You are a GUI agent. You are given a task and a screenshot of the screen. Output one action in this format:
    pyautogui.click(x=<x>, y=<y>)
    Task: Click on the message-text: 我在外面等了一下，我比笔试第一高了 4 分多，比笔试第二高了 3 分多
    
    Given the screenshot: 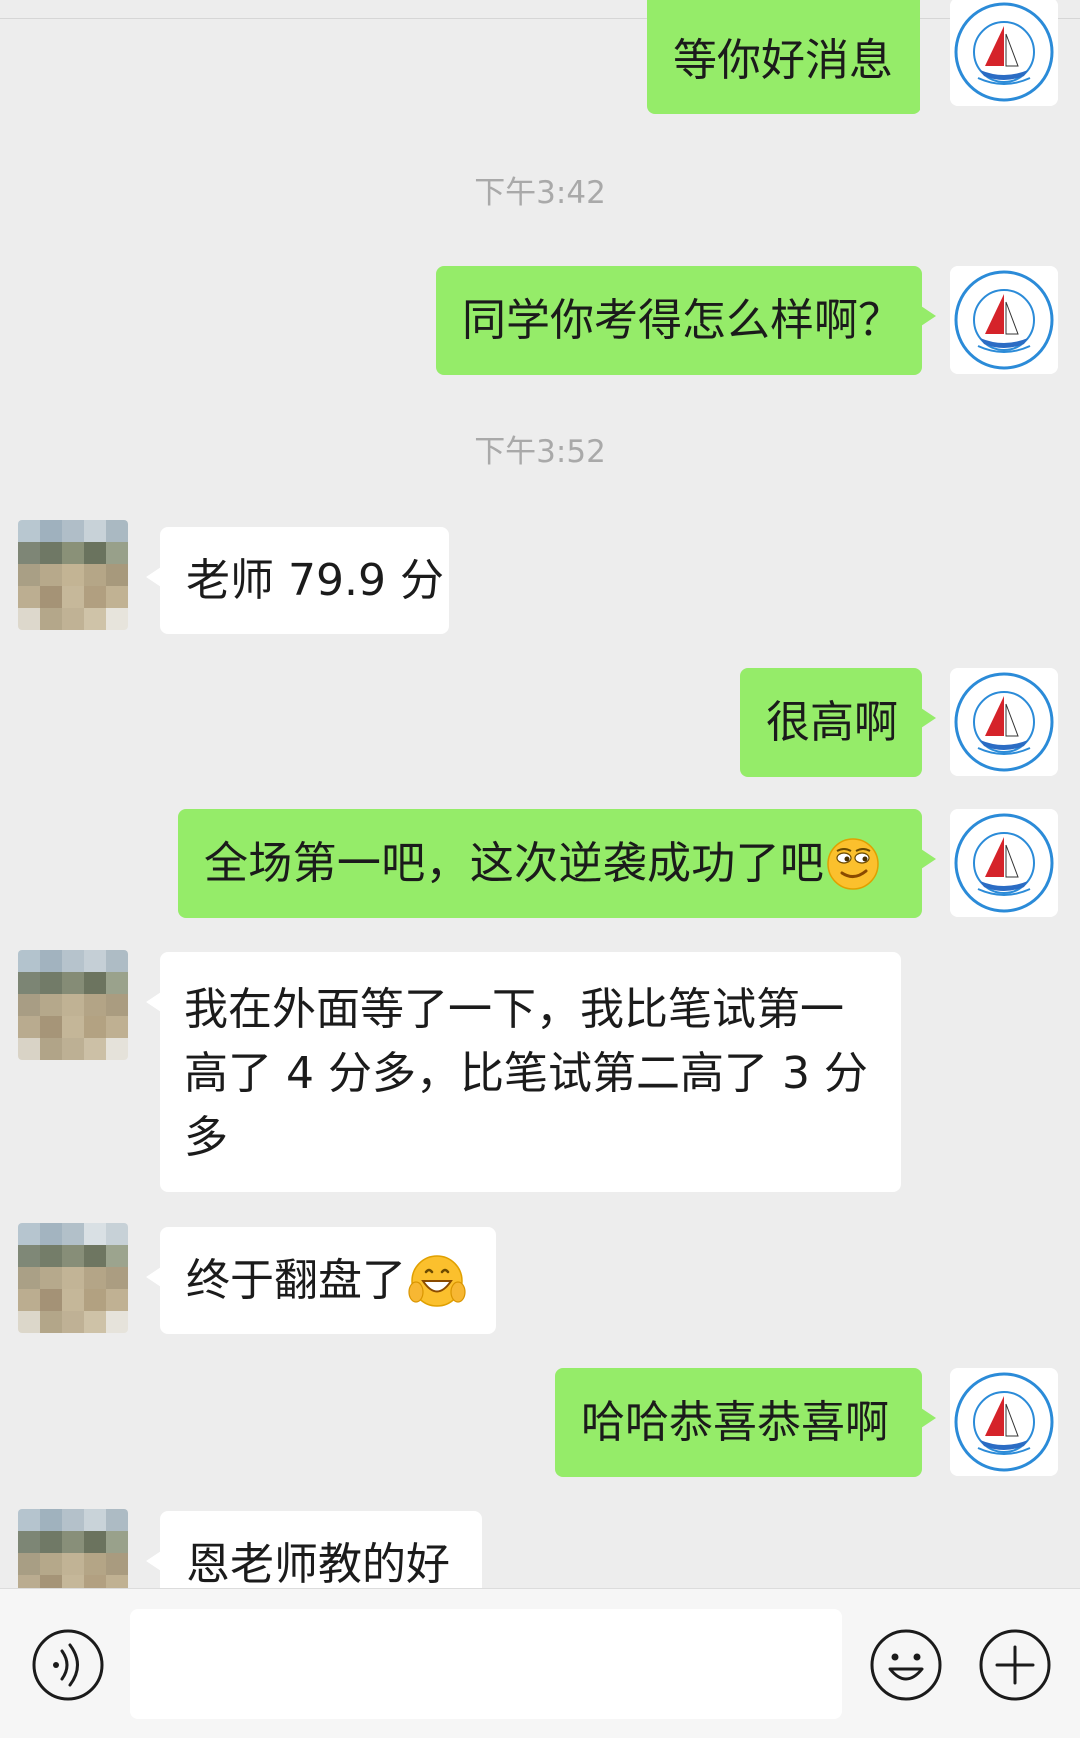 What is the action you would take?
    pyautogui.click(x=526, y=1073)
    